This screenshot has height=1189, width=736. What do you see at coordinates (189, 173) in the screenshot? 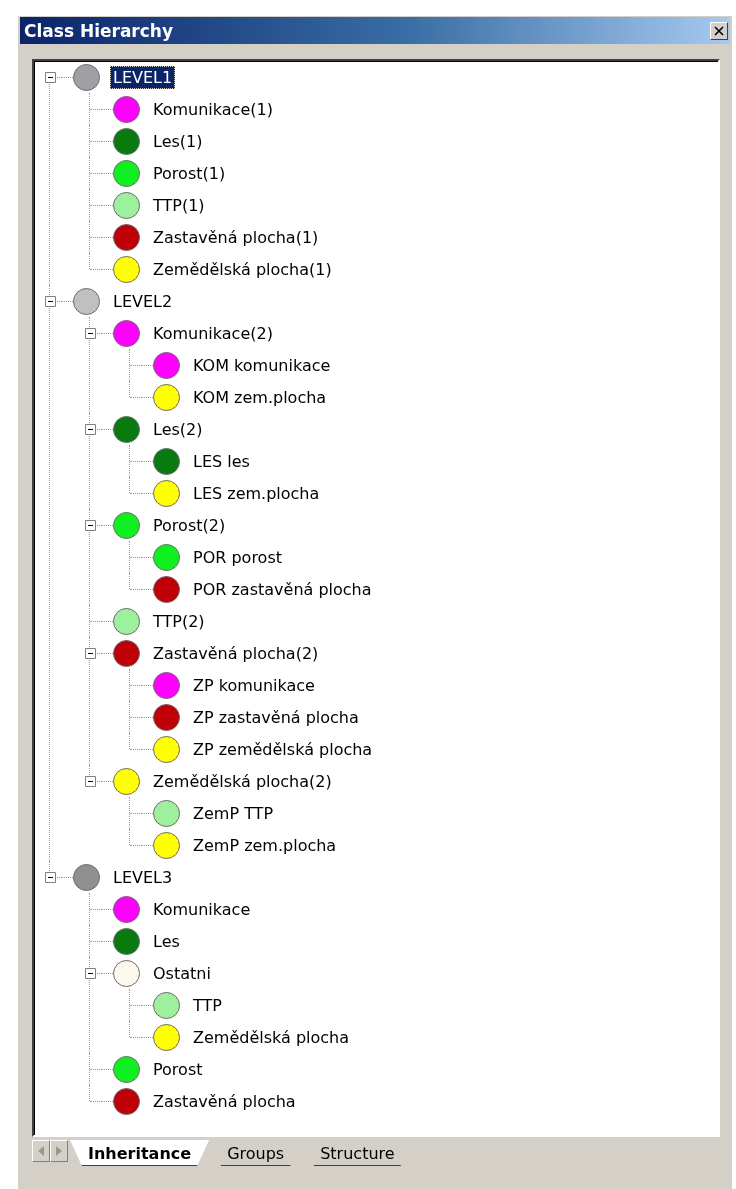
I see `tree-item: Porost(1)` at bounding box center [189, 173].